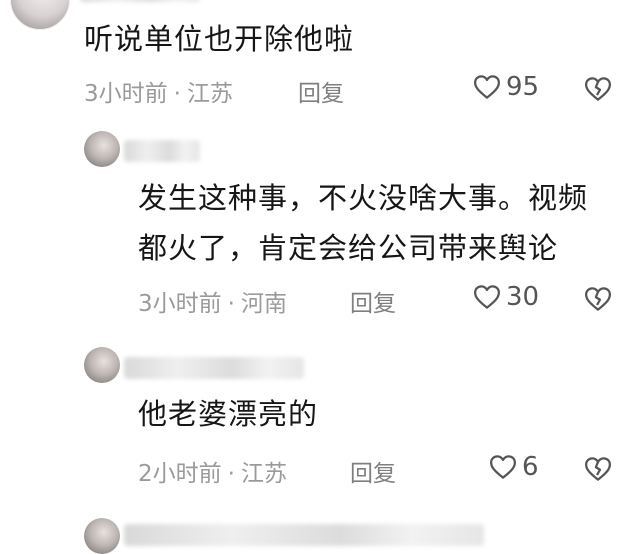 The width and height of the screenshot is (640, 554). What do you see at coordinates (180, 304) in the screenshot?
I see `comment-2-time: 3小时前` at bounding box center [180, 304].